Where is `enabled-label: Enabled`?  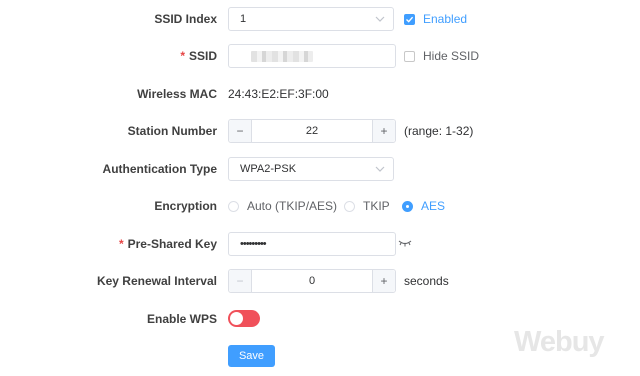 enabled-label: Enabled is located at coordinates (445, 19).